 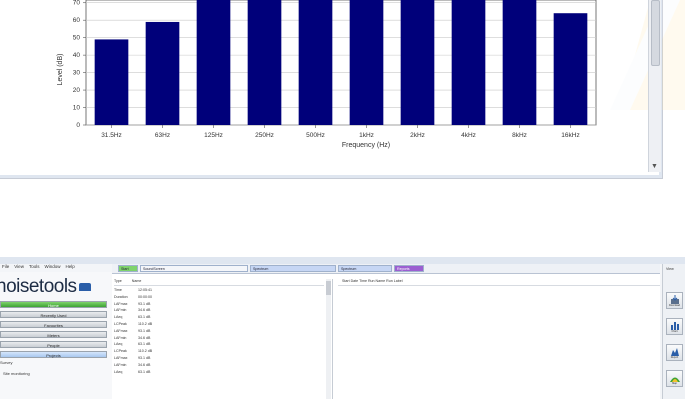 What do you see at coordinates (219, 290) in the screenshot?
I see `list-item: Time 12:05:41` at bounding box center [219, 290].